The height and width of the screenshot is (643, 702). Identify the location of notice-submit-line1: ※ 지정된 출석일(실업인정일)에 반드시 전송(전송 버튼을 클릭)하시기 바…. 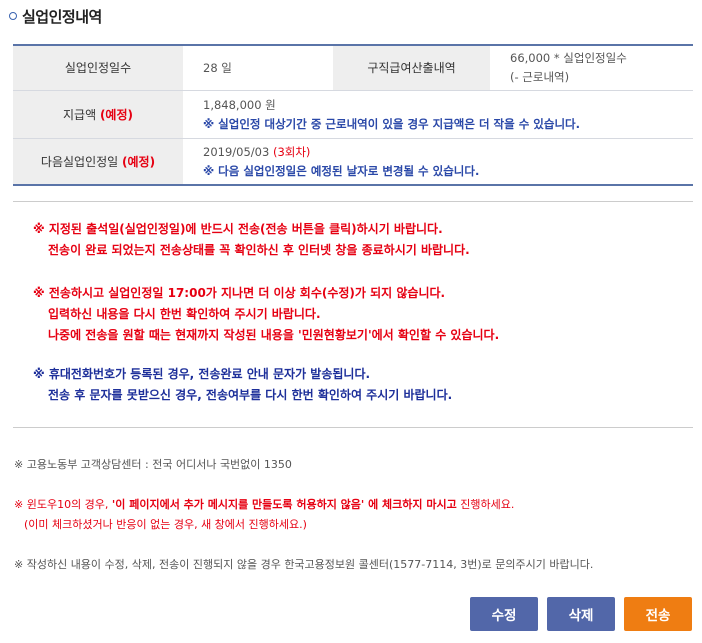
(238, 229).